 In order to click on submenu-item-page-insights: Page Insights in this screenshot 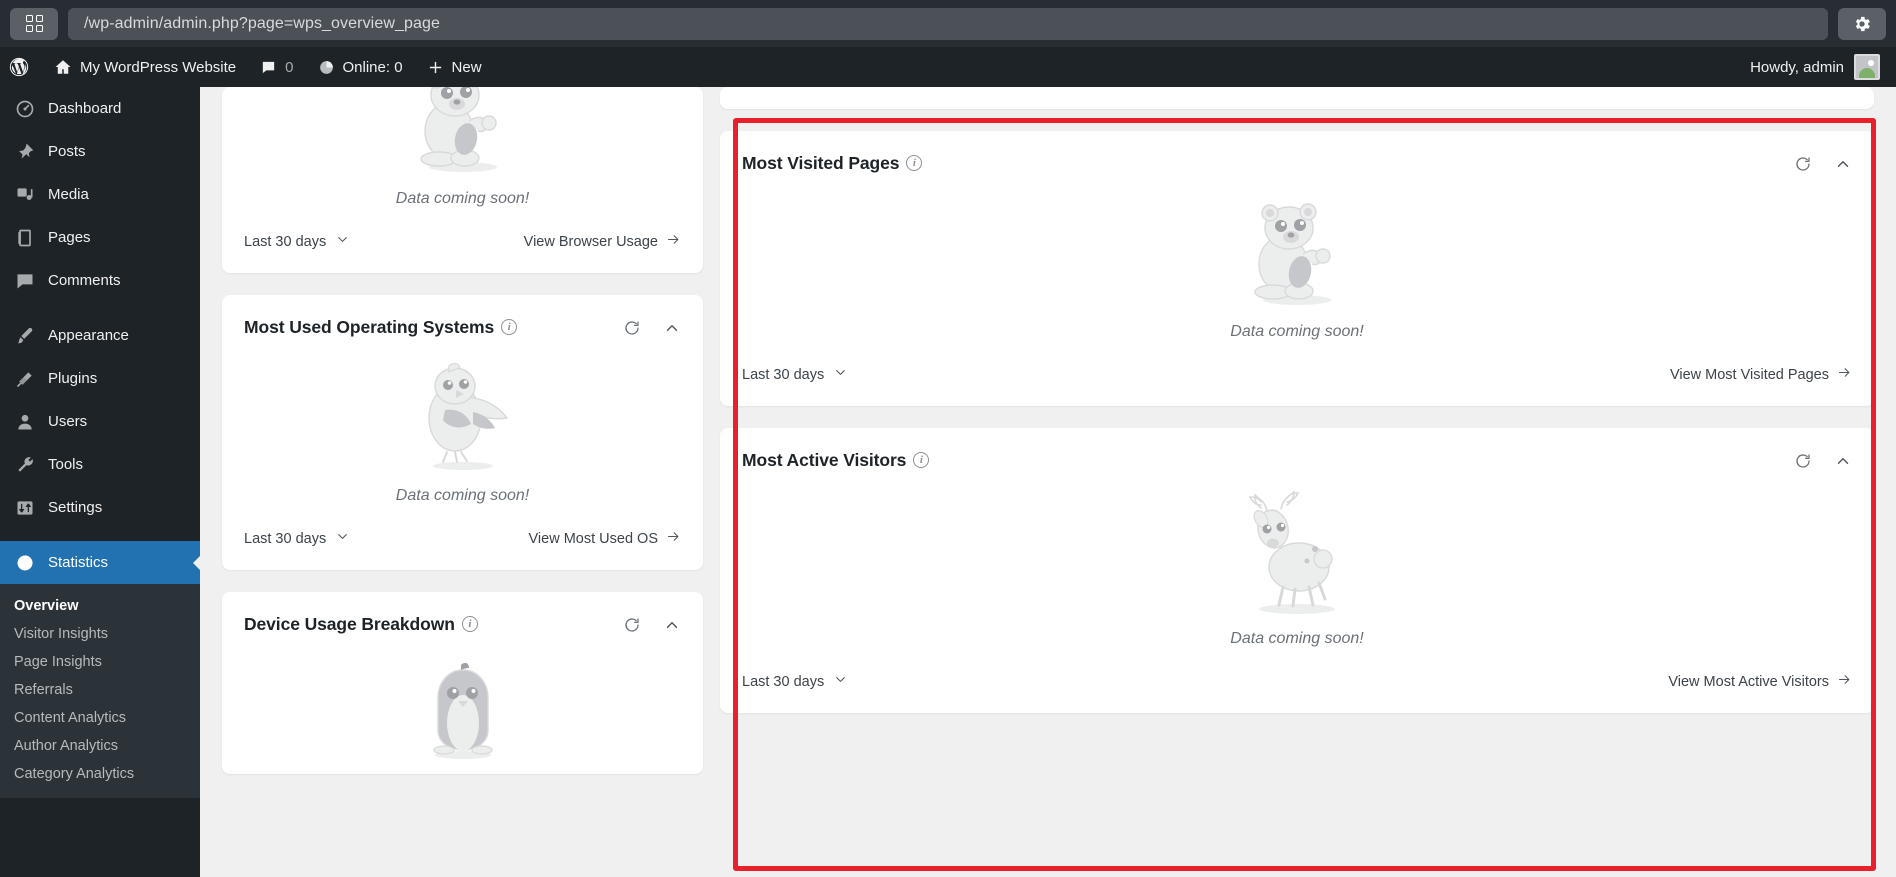, I will do `click(100, 662)`.